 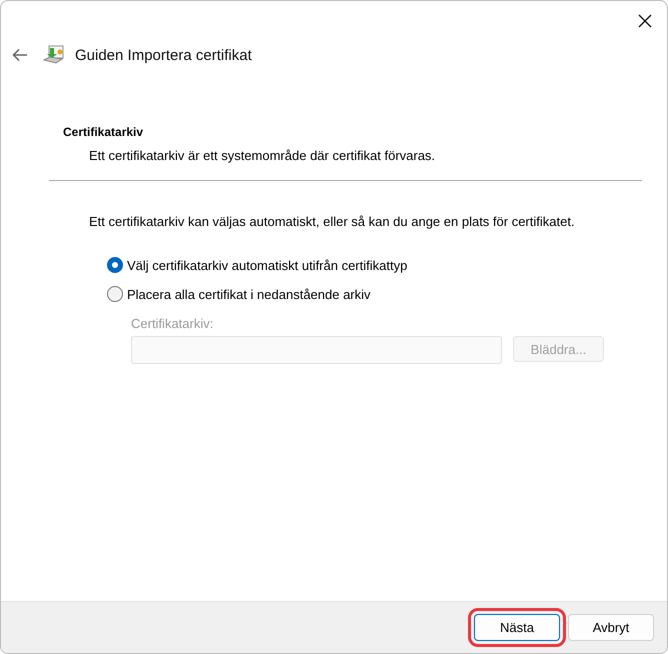 I want to click on close-icon, so click(x=645, y=21).